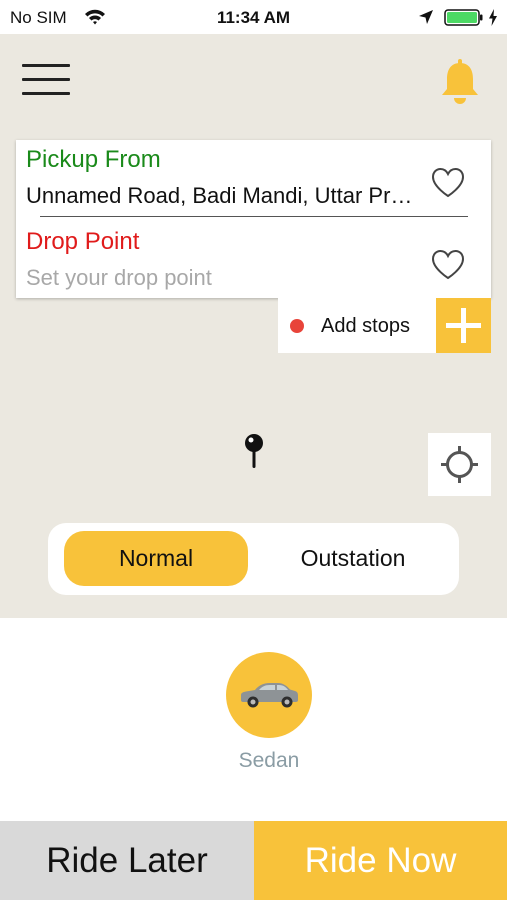 The width and height of the screenshot is (507, 900). What do you see at coordinates (380, 860) in the screenshot?
I see `ride-now-button: Ride Now` at bounding box center [380, 860].